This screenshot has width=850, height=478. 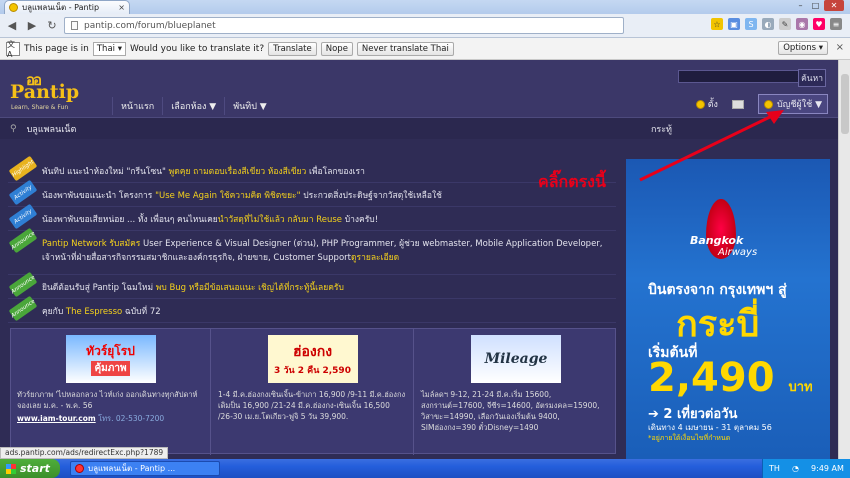 I want to click on translate-button: Translate, so click(x=292, y=48).